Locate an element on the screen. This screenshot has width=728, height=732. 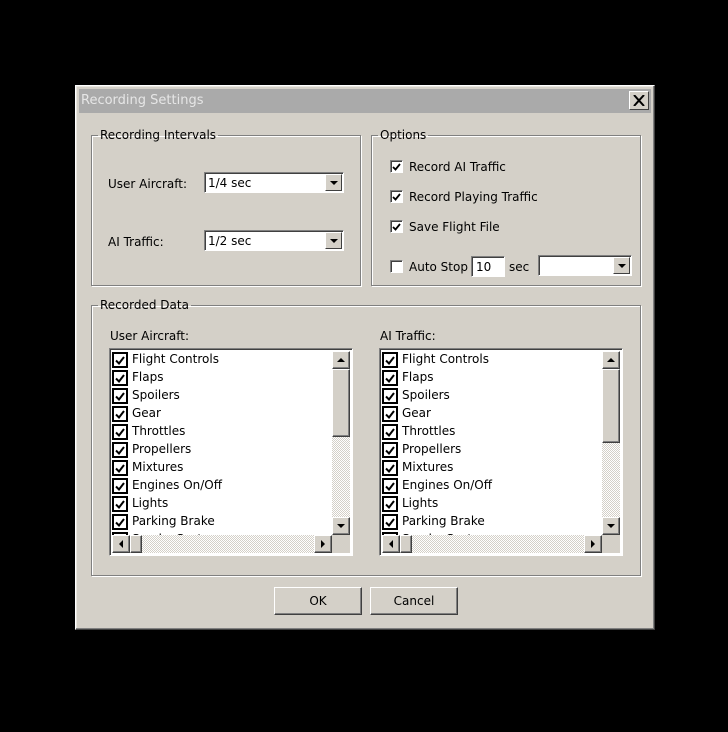
record-playing-traffic-label: Record Playing Traffic is located at coordinates (473, 197).